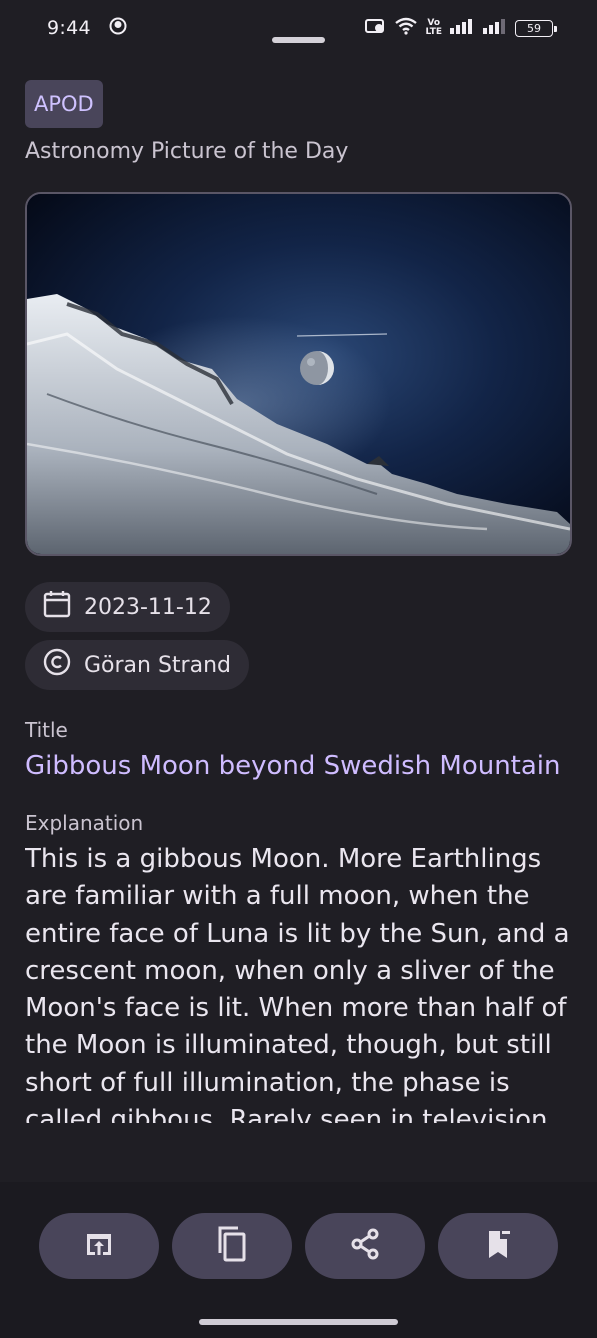 The image size is (597, 1338). What do you see at coordinates (187, 151) in the screenshot?
I see `page-subtitle: Astronomy Picture of the Day` at bounding box center [187, 151].